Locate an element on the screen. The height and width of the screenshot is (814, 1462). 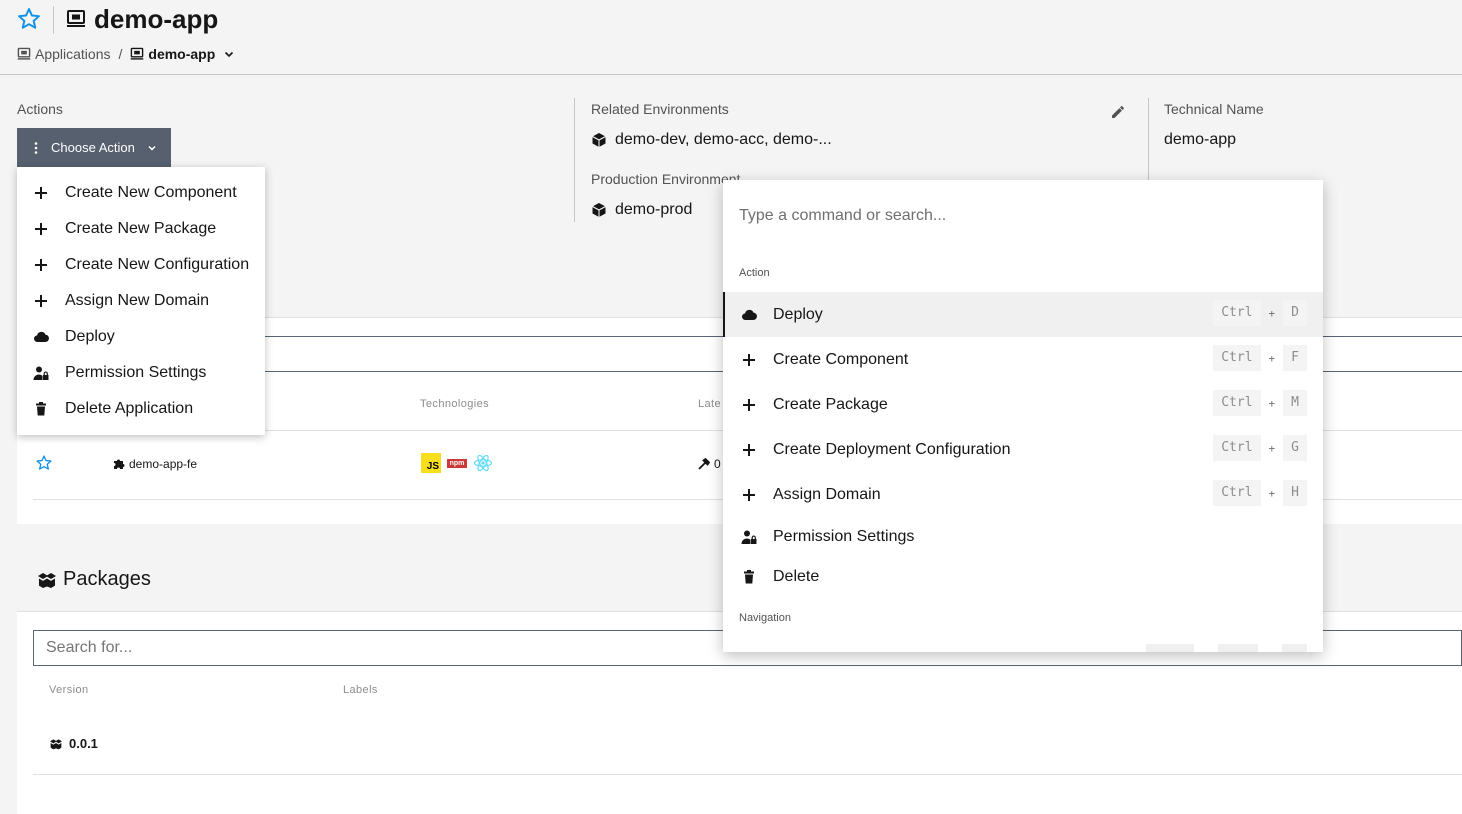
command-item-label: Permission Settings is located at coordinates (844, 536).